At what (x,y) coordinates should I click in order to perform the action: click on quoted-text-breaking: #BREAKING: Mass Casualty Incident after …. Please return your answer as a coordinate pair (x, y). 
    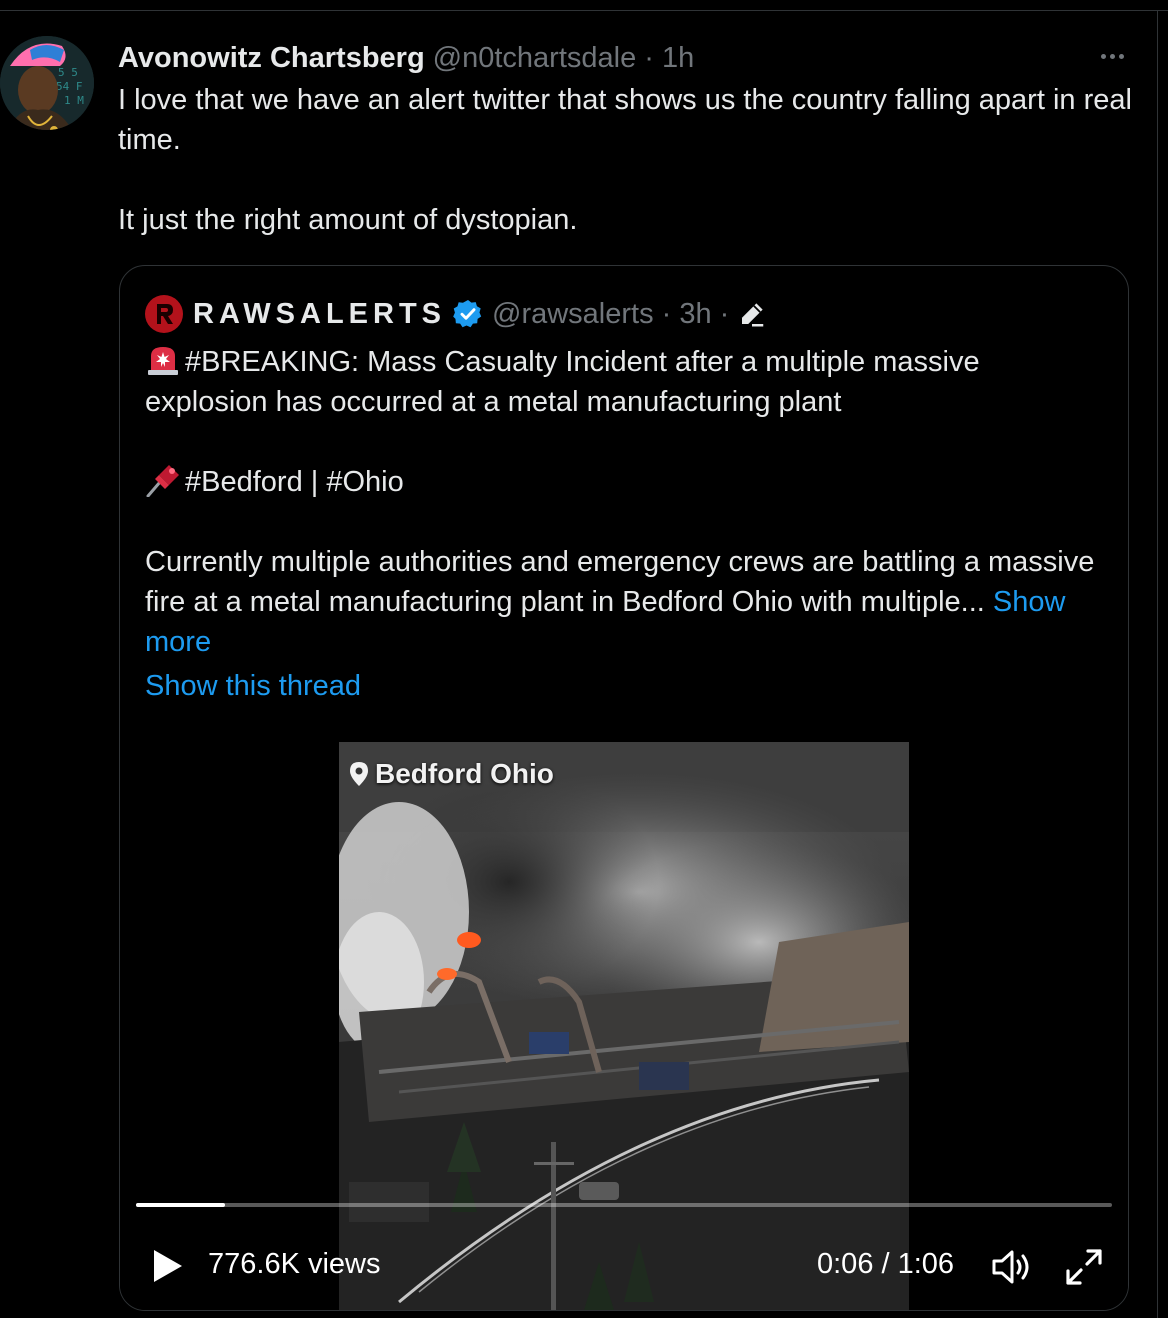
    Looking at the image, I should click on (562, 382).